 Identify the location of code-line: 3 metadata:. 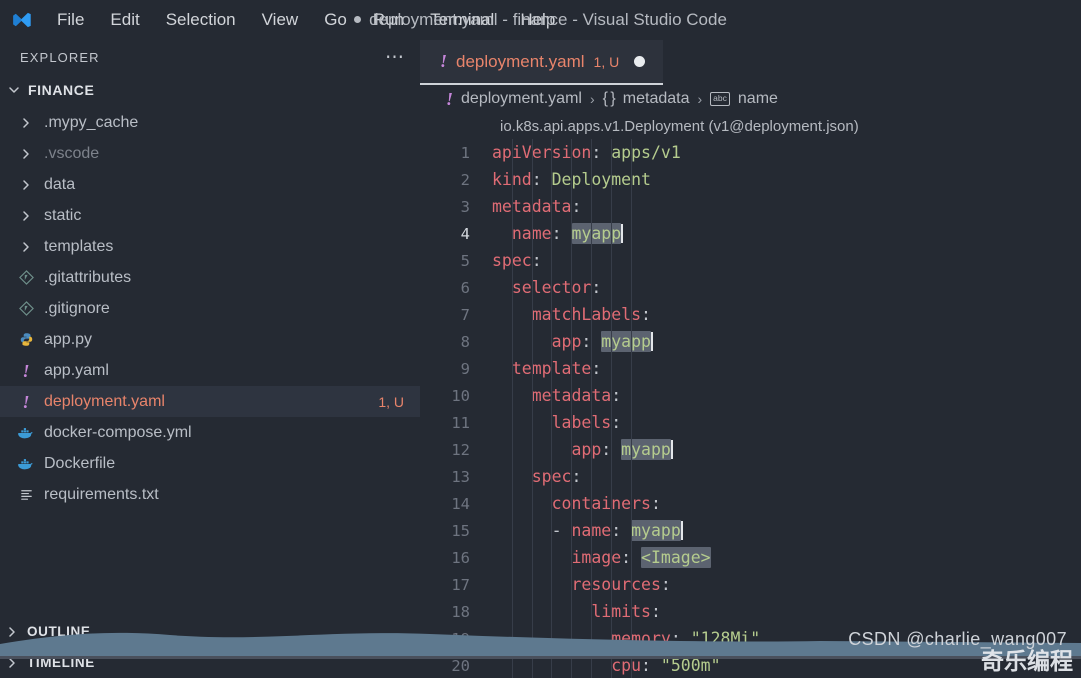
(750, 206).